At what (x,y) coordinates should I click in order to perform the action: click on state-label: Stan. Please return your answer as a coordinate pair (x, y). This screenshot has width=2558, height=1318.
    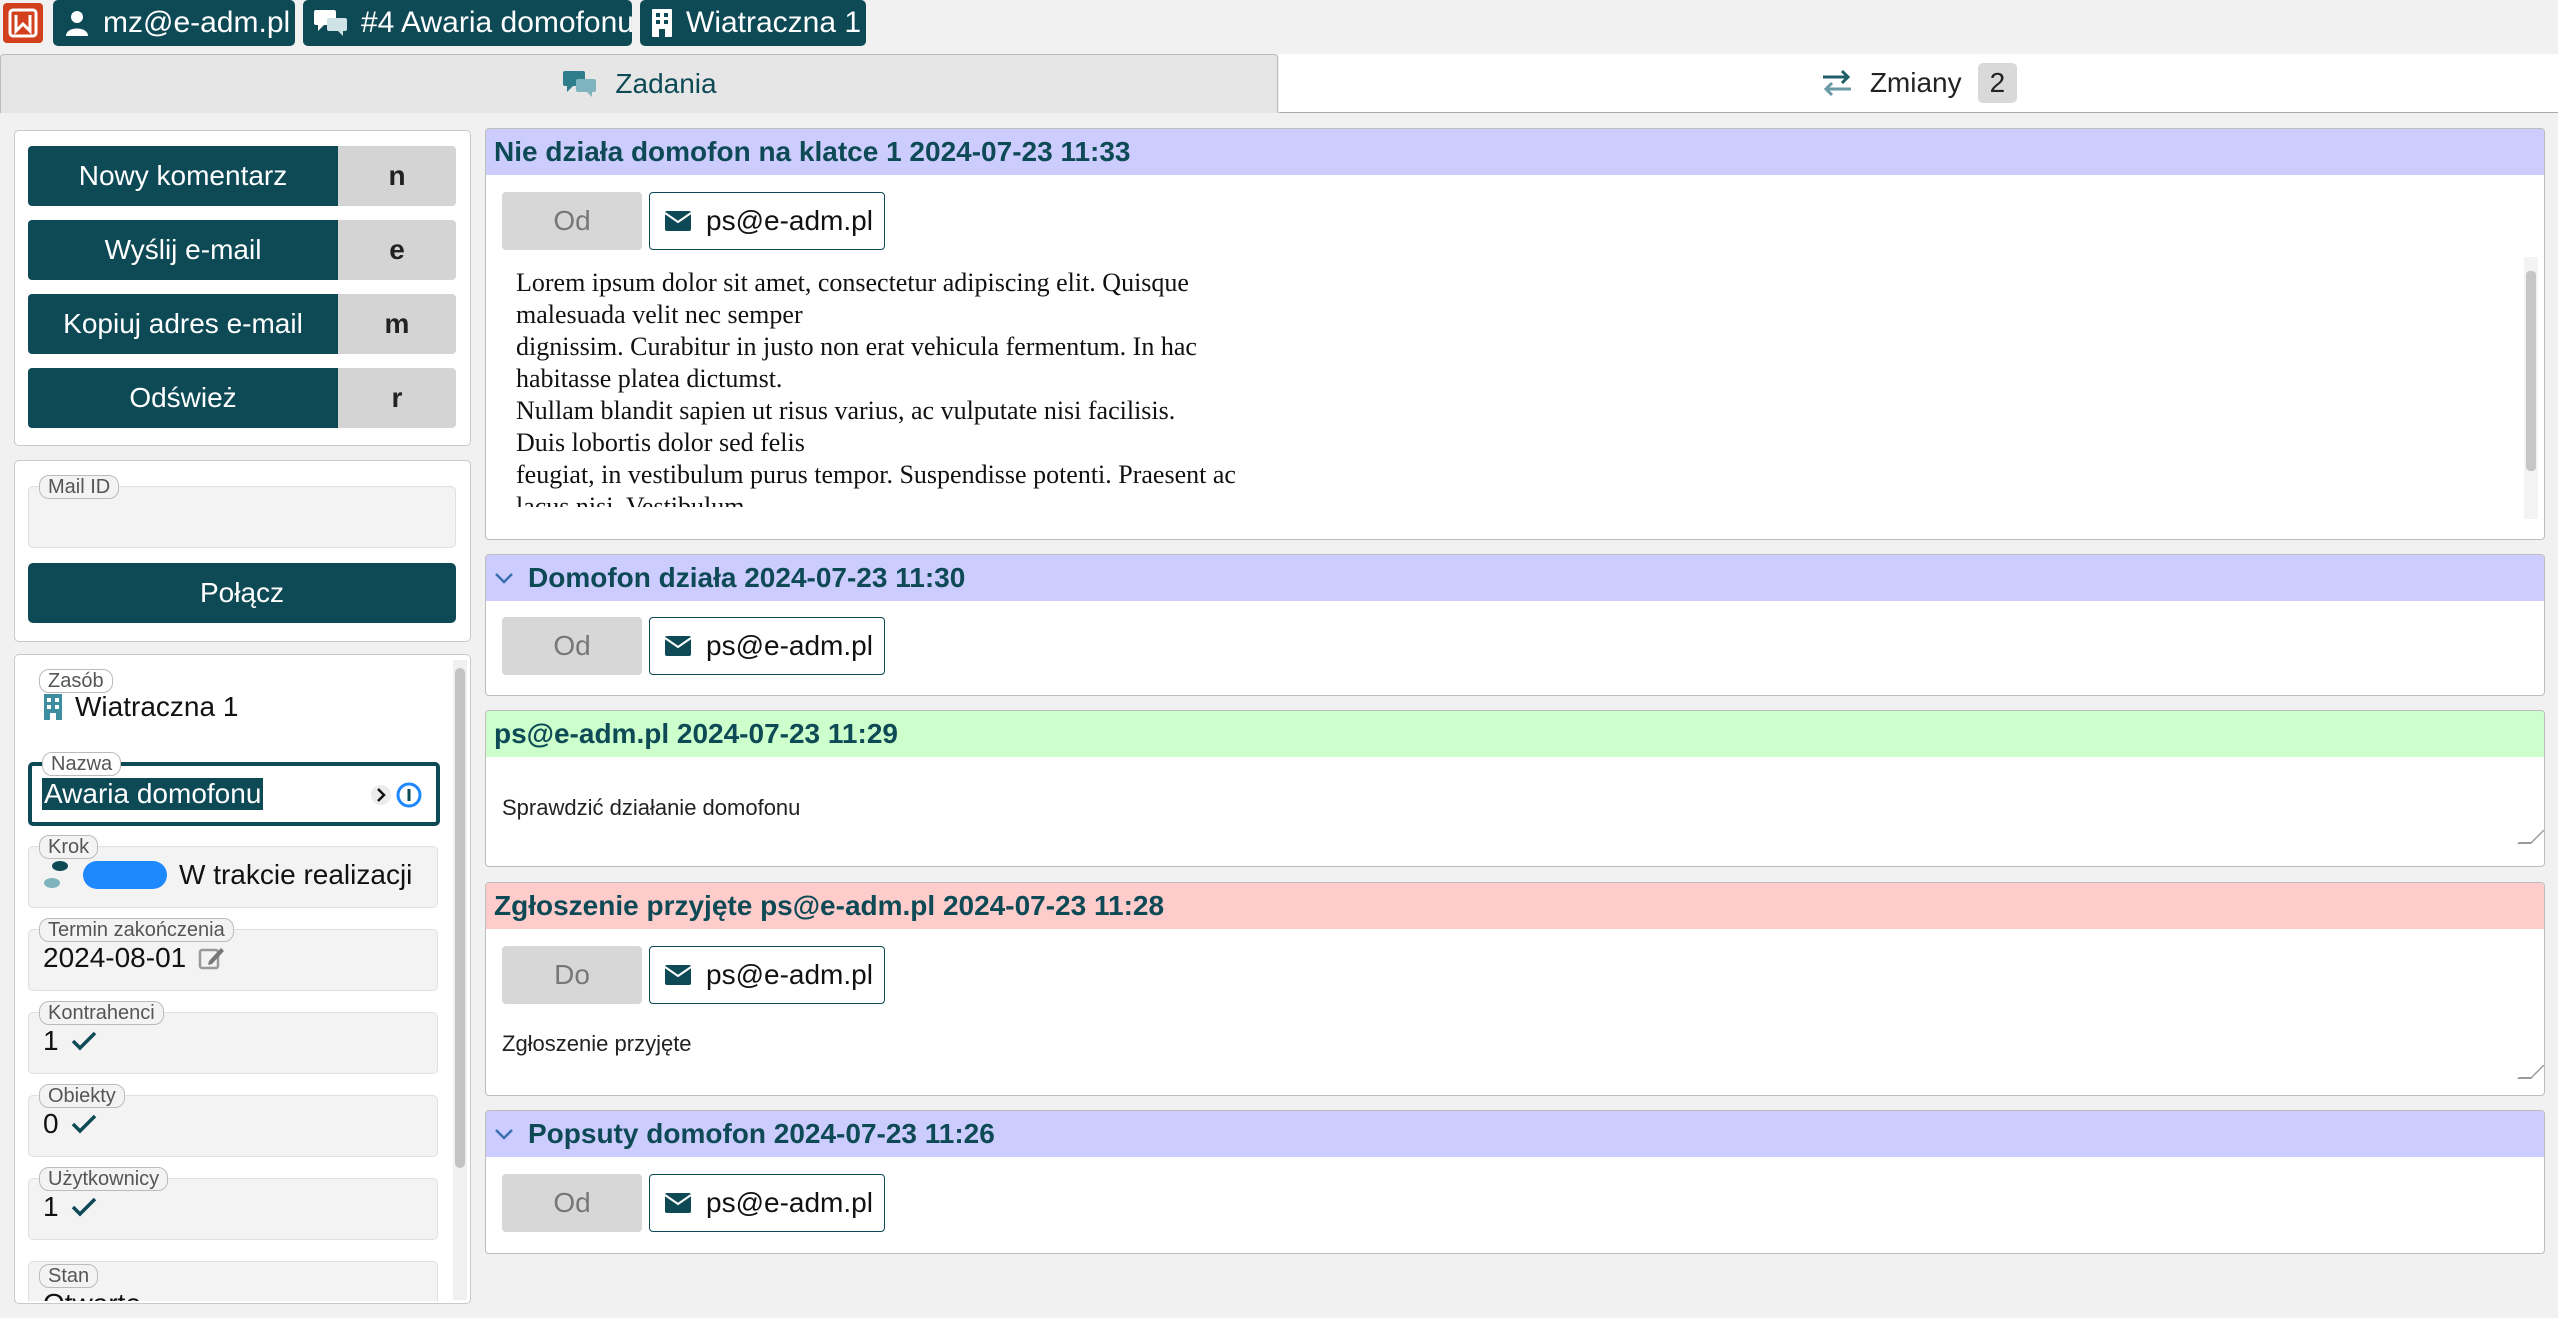
    Looking at the image, I should click on (69, 1276).